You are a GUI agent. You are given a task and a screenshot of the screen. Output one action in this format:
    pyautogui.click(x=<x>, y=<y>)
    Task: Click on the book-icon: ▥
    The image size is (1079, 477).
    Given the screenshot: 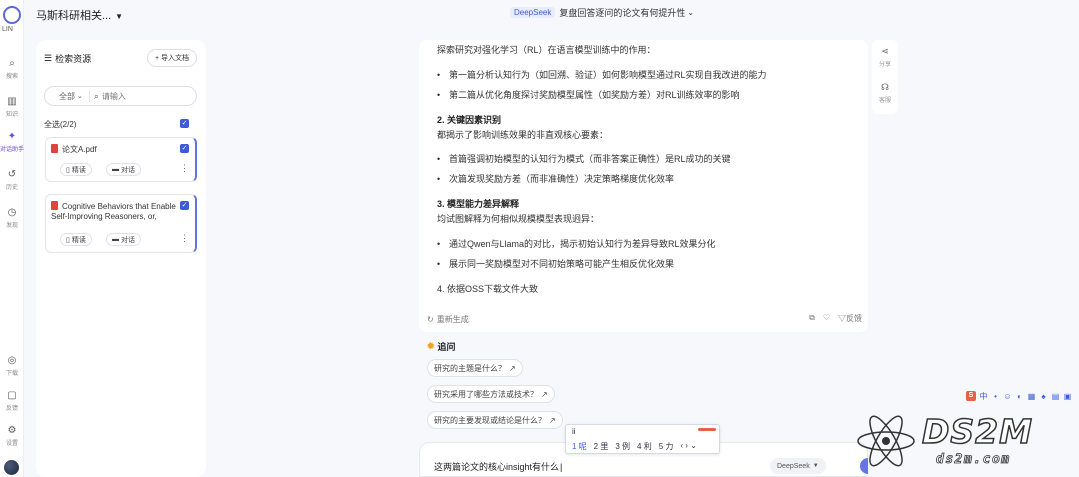 What is the action you would take?
    pyautogui.click(x=12, y=101)
    